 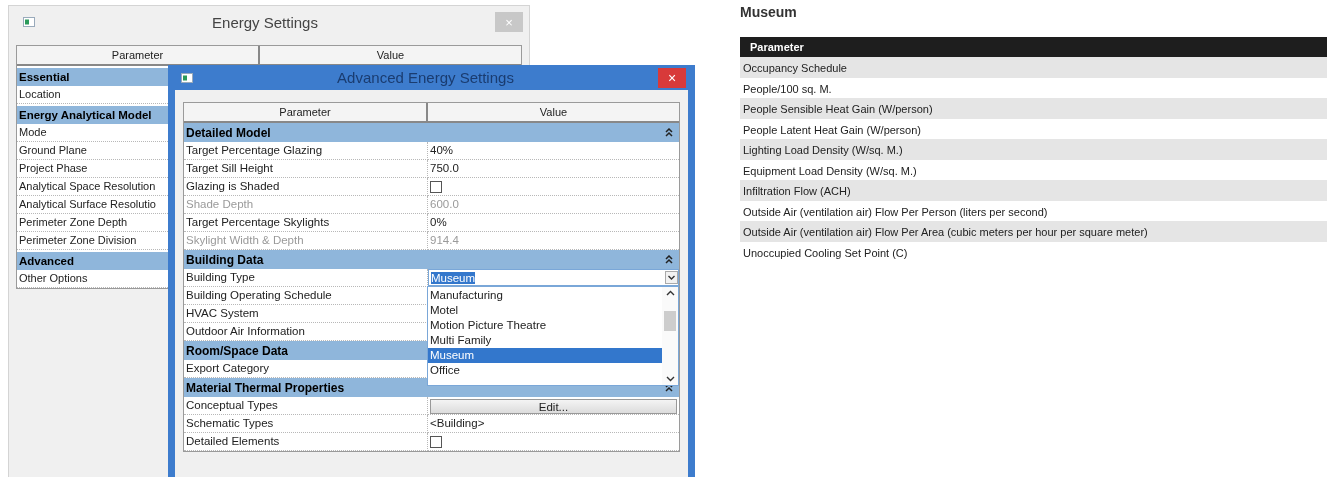 What do you see at coordinates (1033, 231) in the screenshot?
I see `table-cell: Outside Air (ventilation air) Flow Per Area (cubic meters per hour per square meter)` at bounding box center [1033, 231].